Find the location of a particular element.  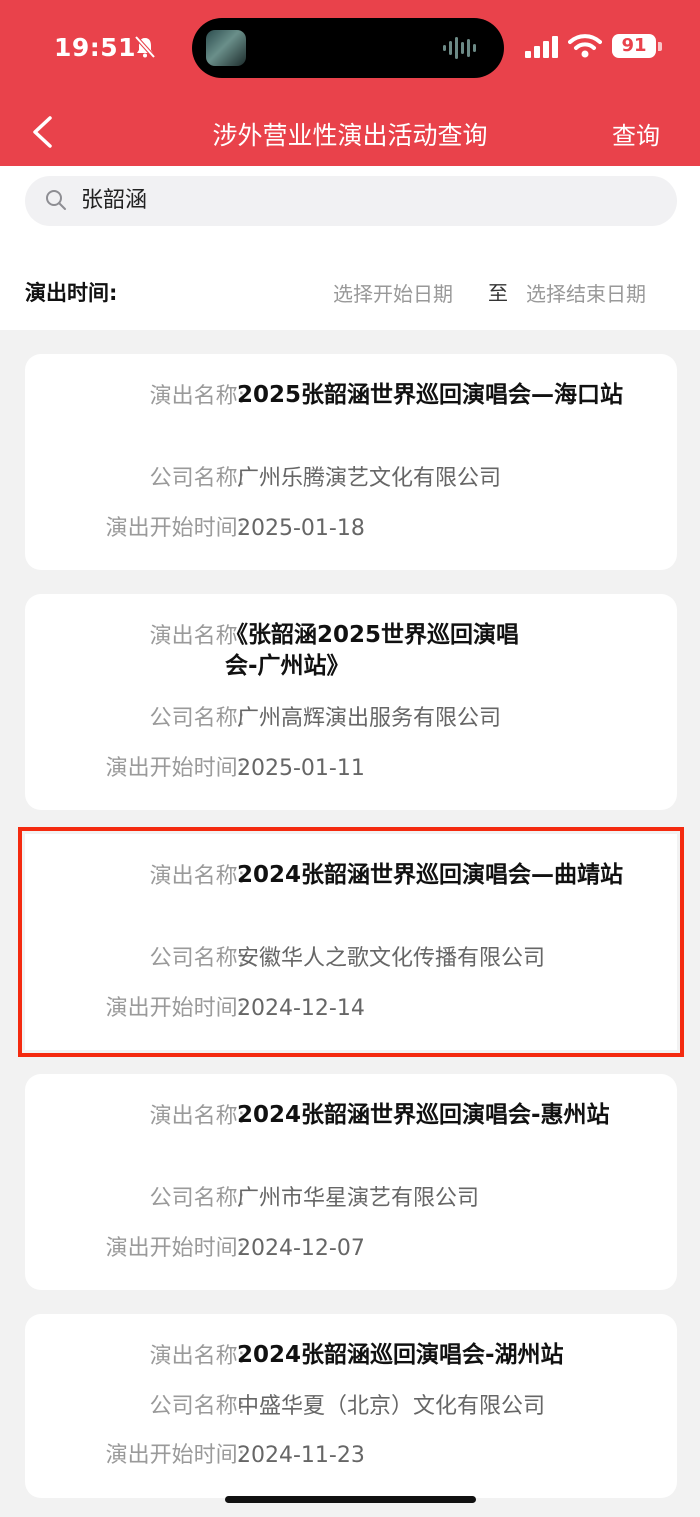

start-time: 2025-01-18 is located at coordinates (301, 528).